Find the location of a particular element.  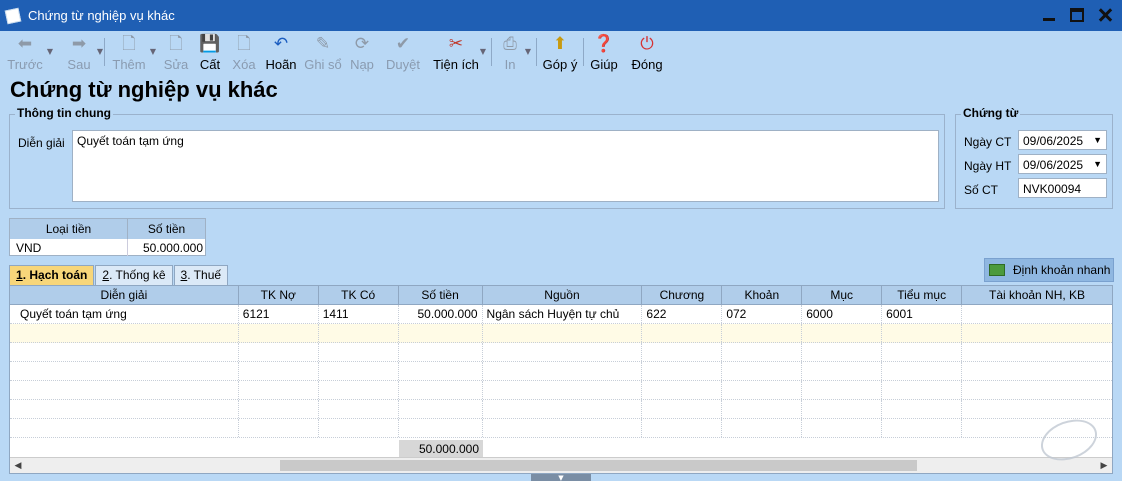

currency-table-header: Loại tiền Số tiền is located at coordinates (107, 229).